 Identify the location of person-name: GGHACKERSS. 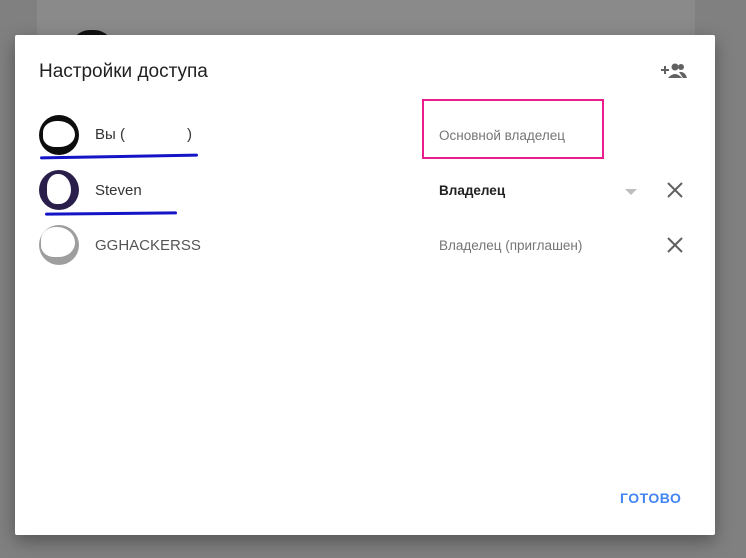
(148, 245).